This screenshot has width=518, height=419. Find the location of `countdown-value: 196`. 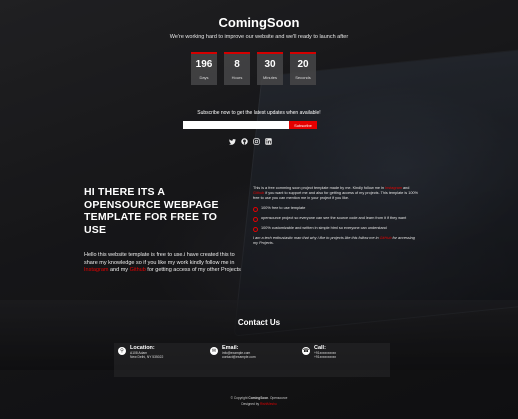

countdown-value: 196 is located at coordinates (204, 64).